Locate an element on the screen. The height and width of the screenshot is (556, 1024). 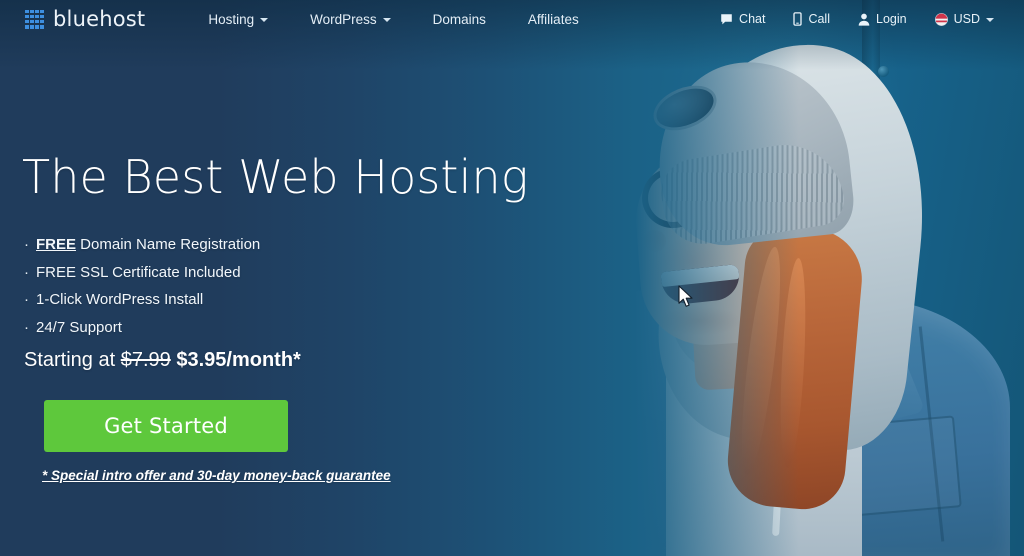
pricing-line: Starting at $7.99 $3.95/month* is located at coordinates (162, 360).